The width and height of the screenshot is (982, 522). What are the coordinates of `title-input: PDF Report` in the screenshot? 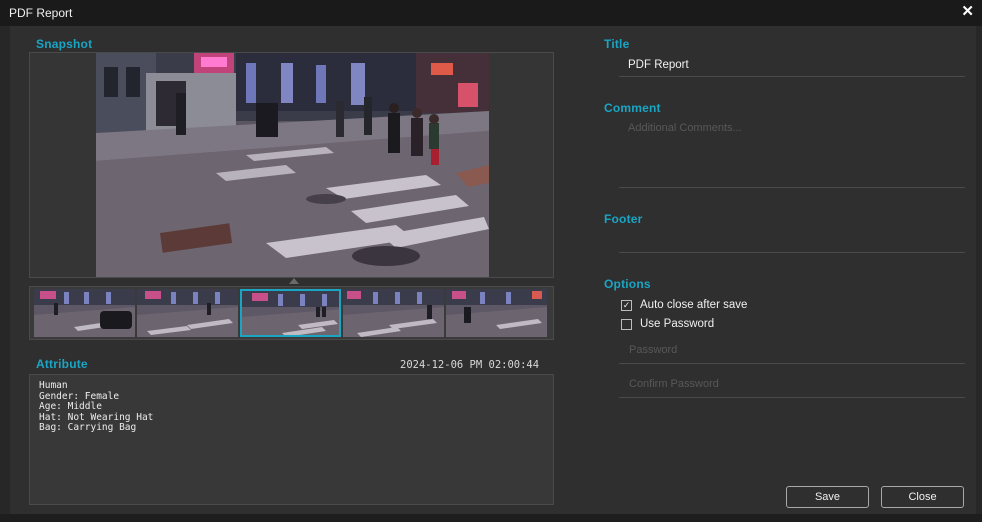 It's located at (658, 65).